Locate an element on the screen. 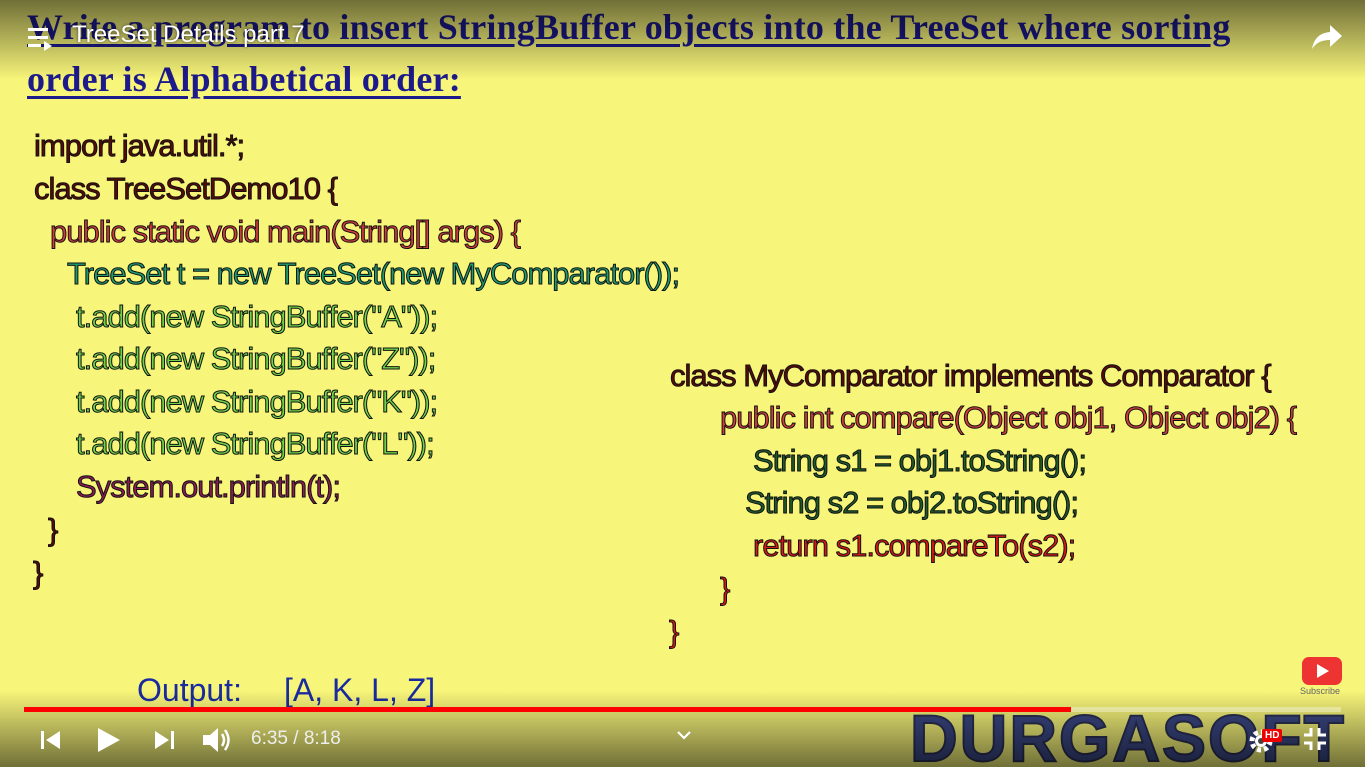  code-line-close-main: } is located at coordinates (52, 530).